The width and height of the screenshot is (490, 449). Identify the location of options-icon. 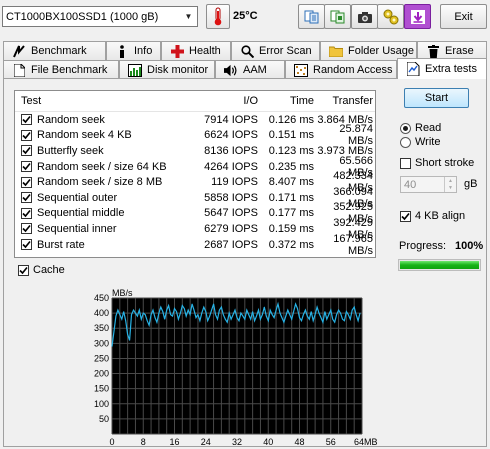
(390, 16).